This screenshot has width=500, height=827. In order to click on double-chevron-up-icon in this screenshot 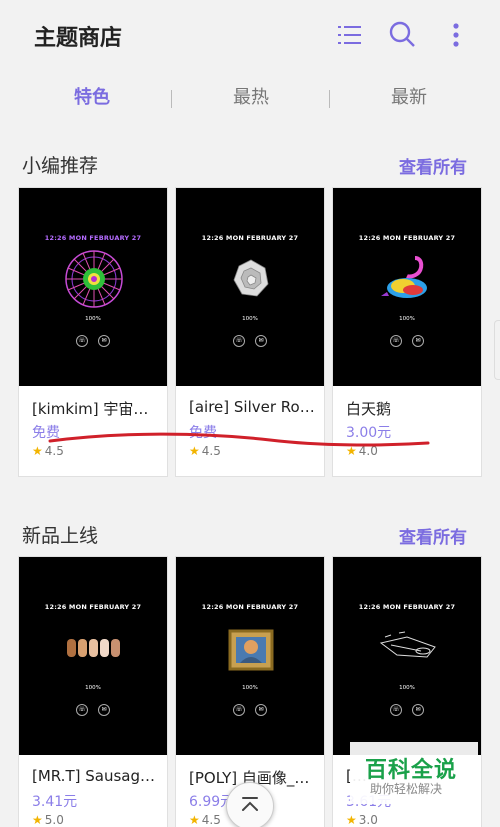, I will do `click(250, 804)`.